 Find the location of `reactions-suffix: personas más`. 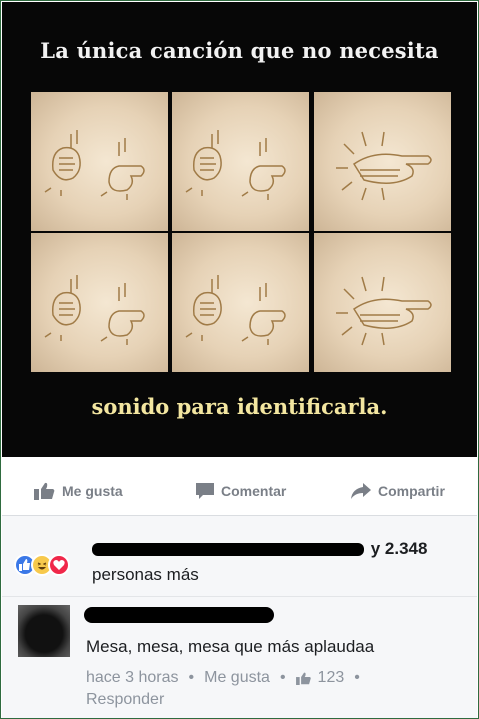

reactions-suffix: personas más is located at coordinates (145, 574).